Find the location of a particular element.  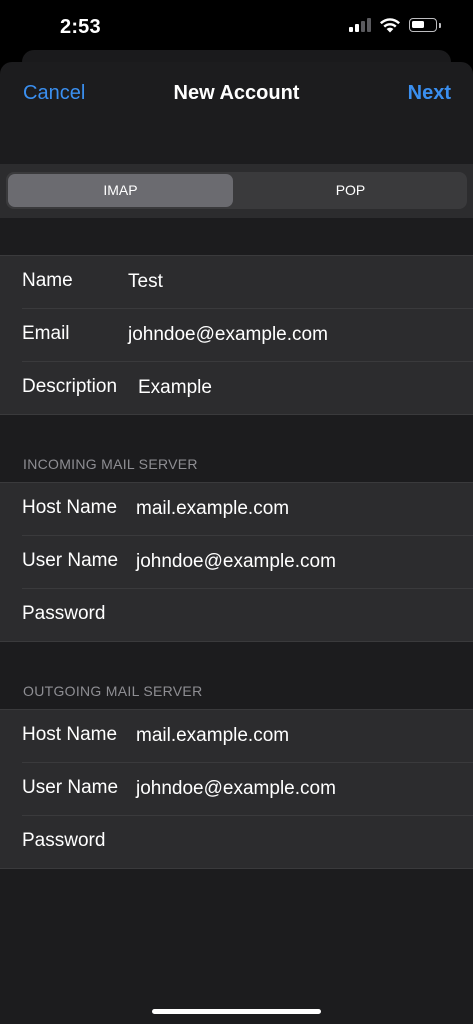

incoming-user-field: johndoe@example.com is located at coordinates (236, 562).